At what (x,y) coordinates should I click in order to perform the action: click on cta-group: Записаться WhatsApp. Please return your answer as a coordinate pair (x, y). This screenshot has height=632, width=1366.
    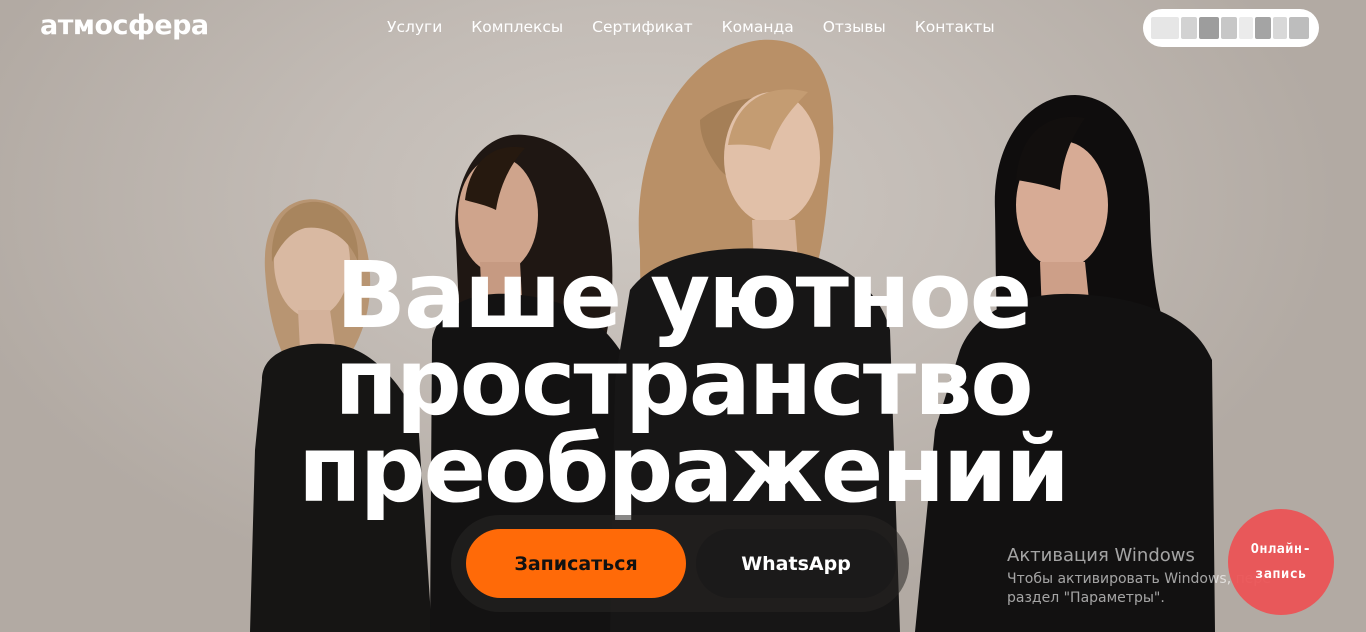
    Looking at the image, I should click on (680, 563).